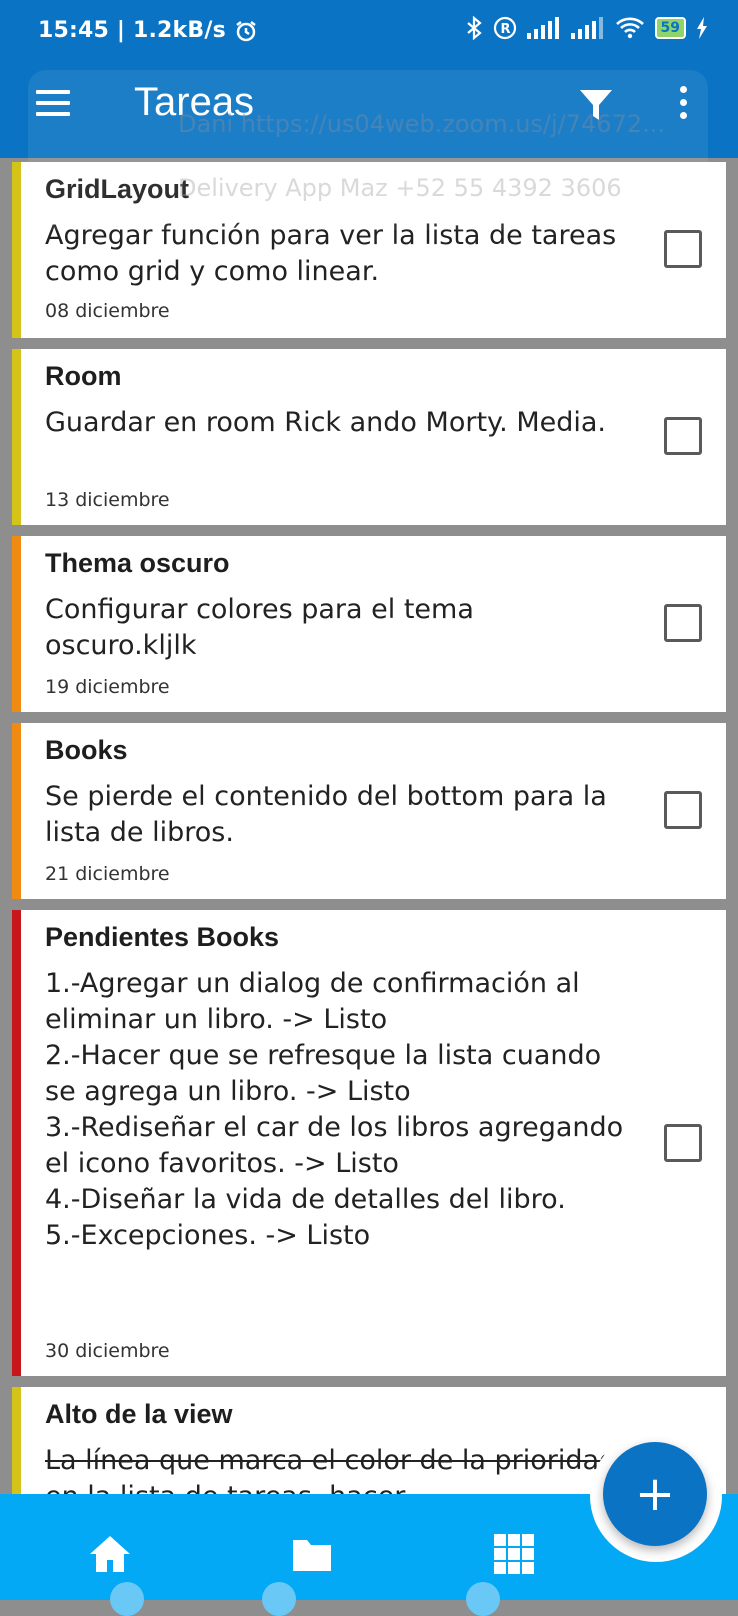 This screenshot has width=738, height=1616. Describe the element at coordinates (107, 500) in the screenshot. I see `task-date: 13 diciembre` at that location.